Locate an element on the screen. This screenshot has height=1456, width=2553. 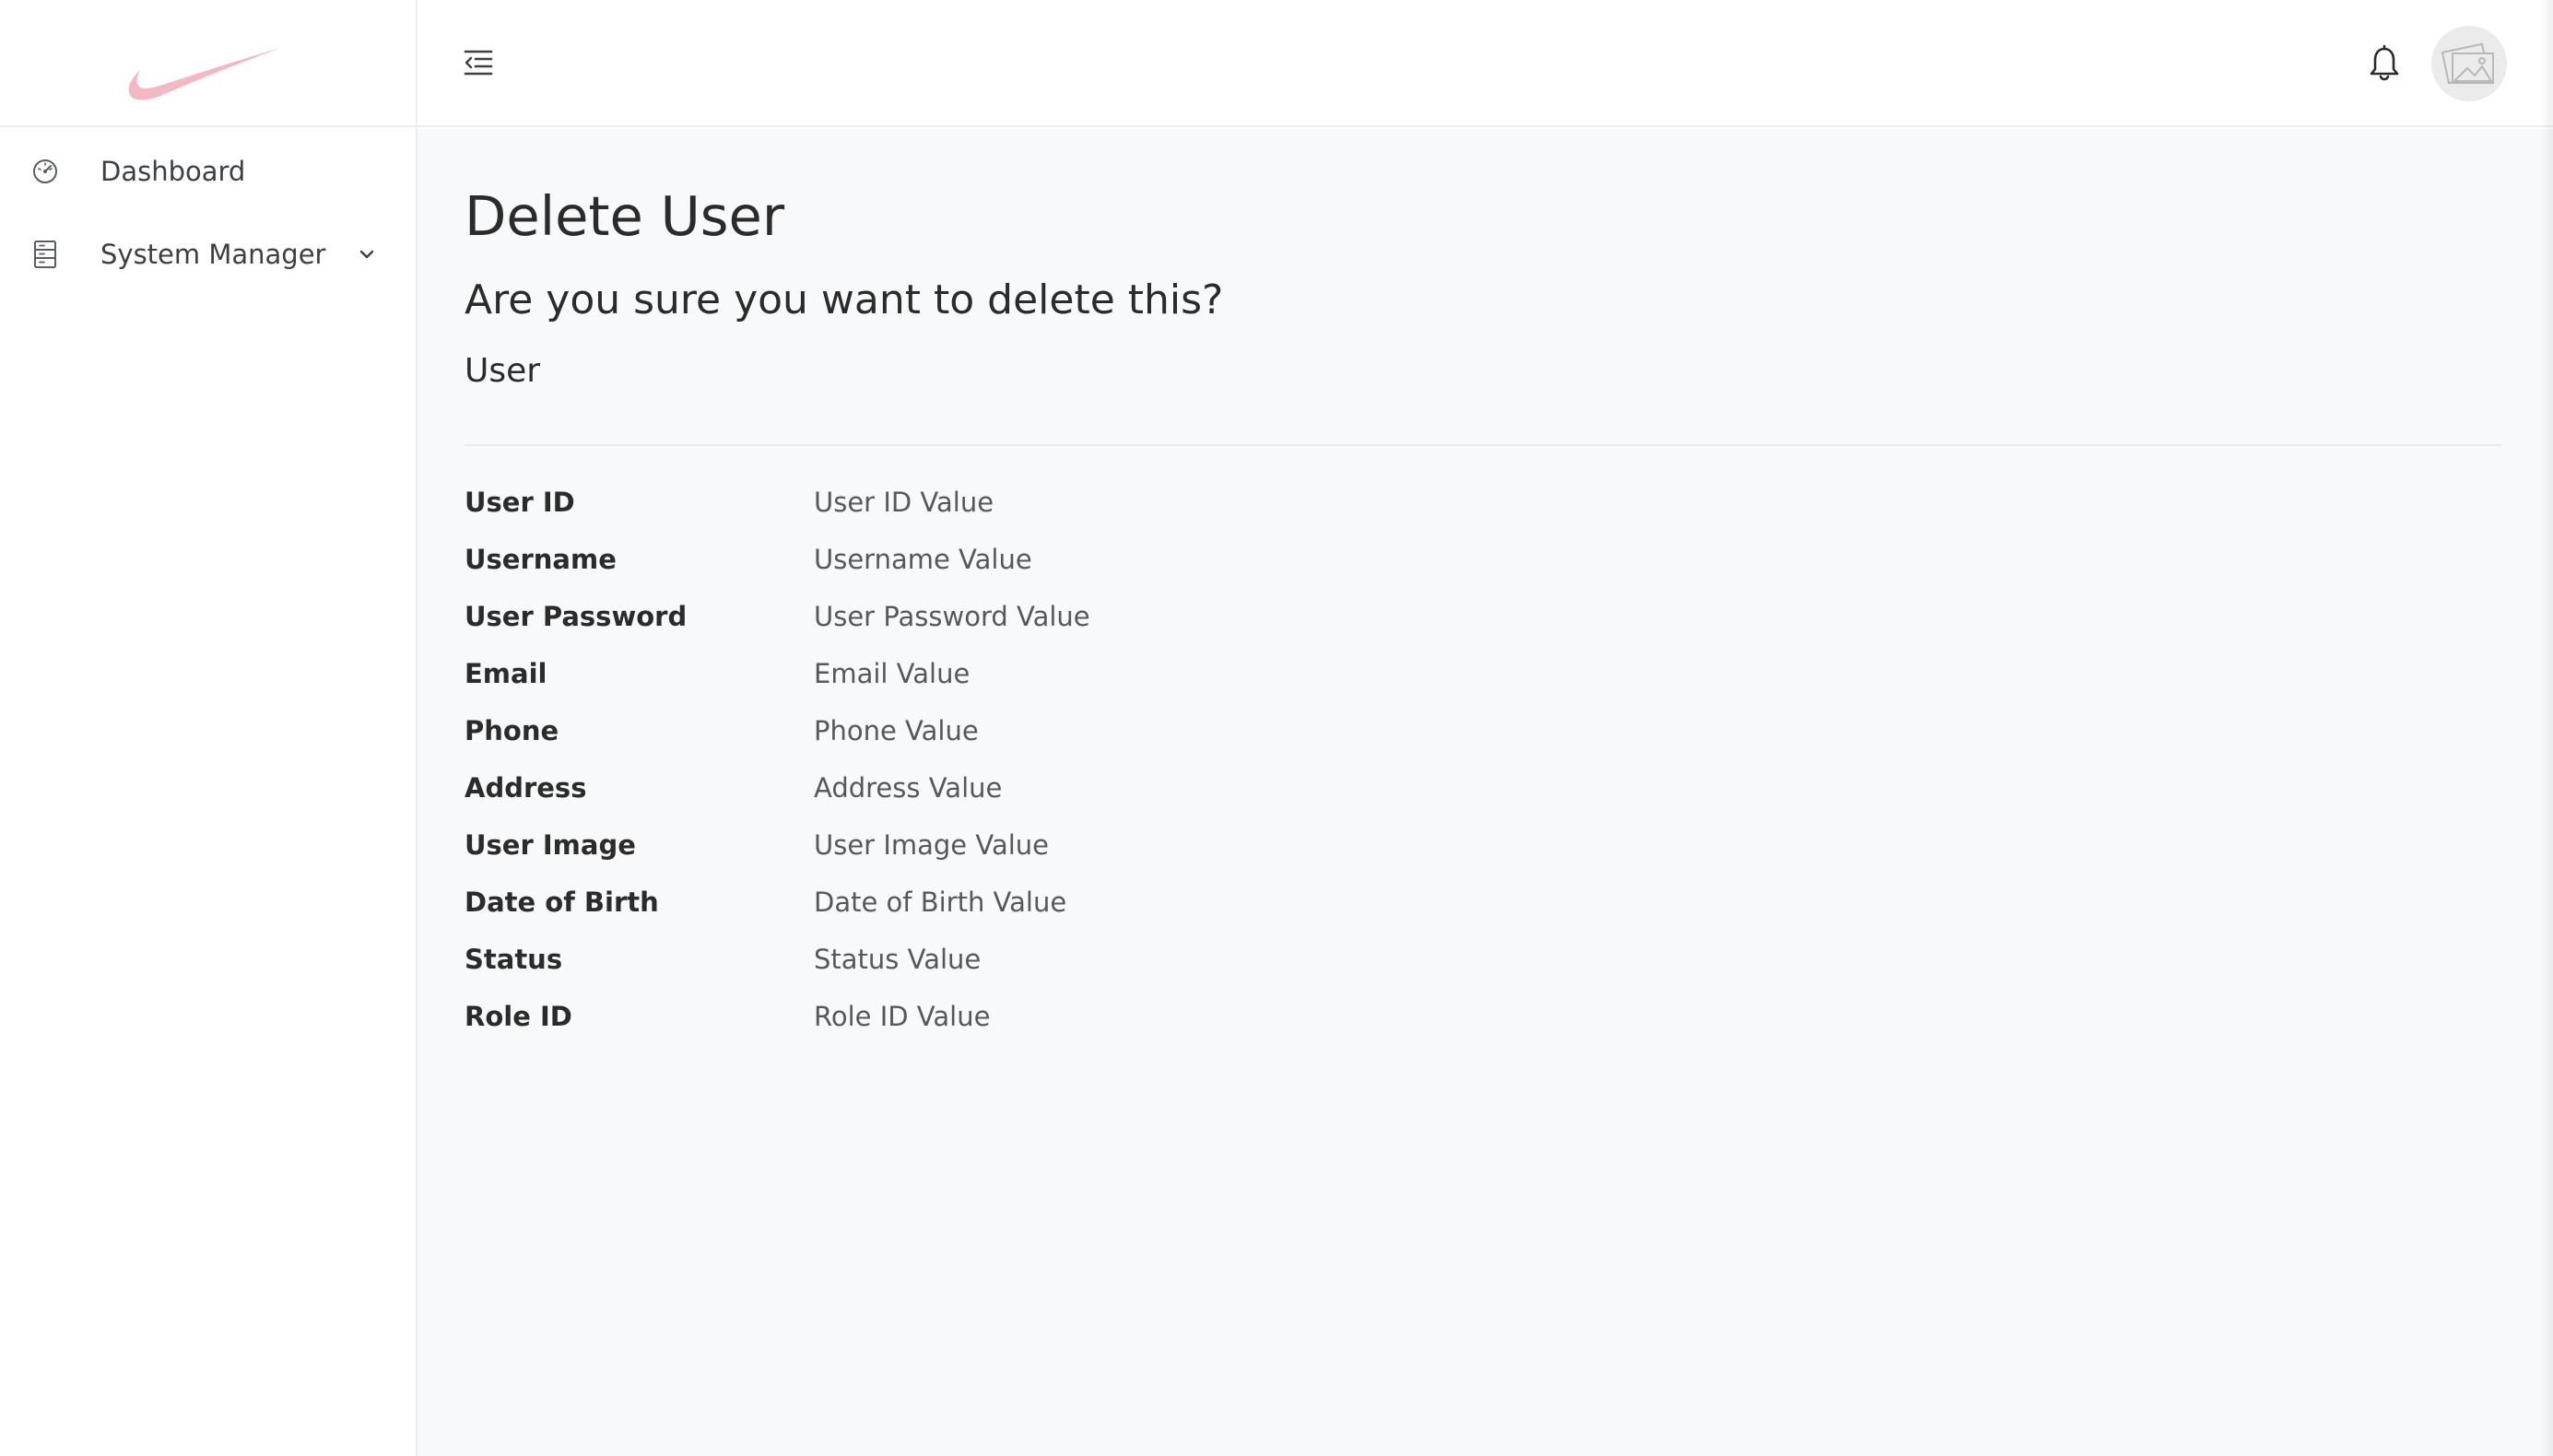
avatar is located at coordinates (2469, 63).